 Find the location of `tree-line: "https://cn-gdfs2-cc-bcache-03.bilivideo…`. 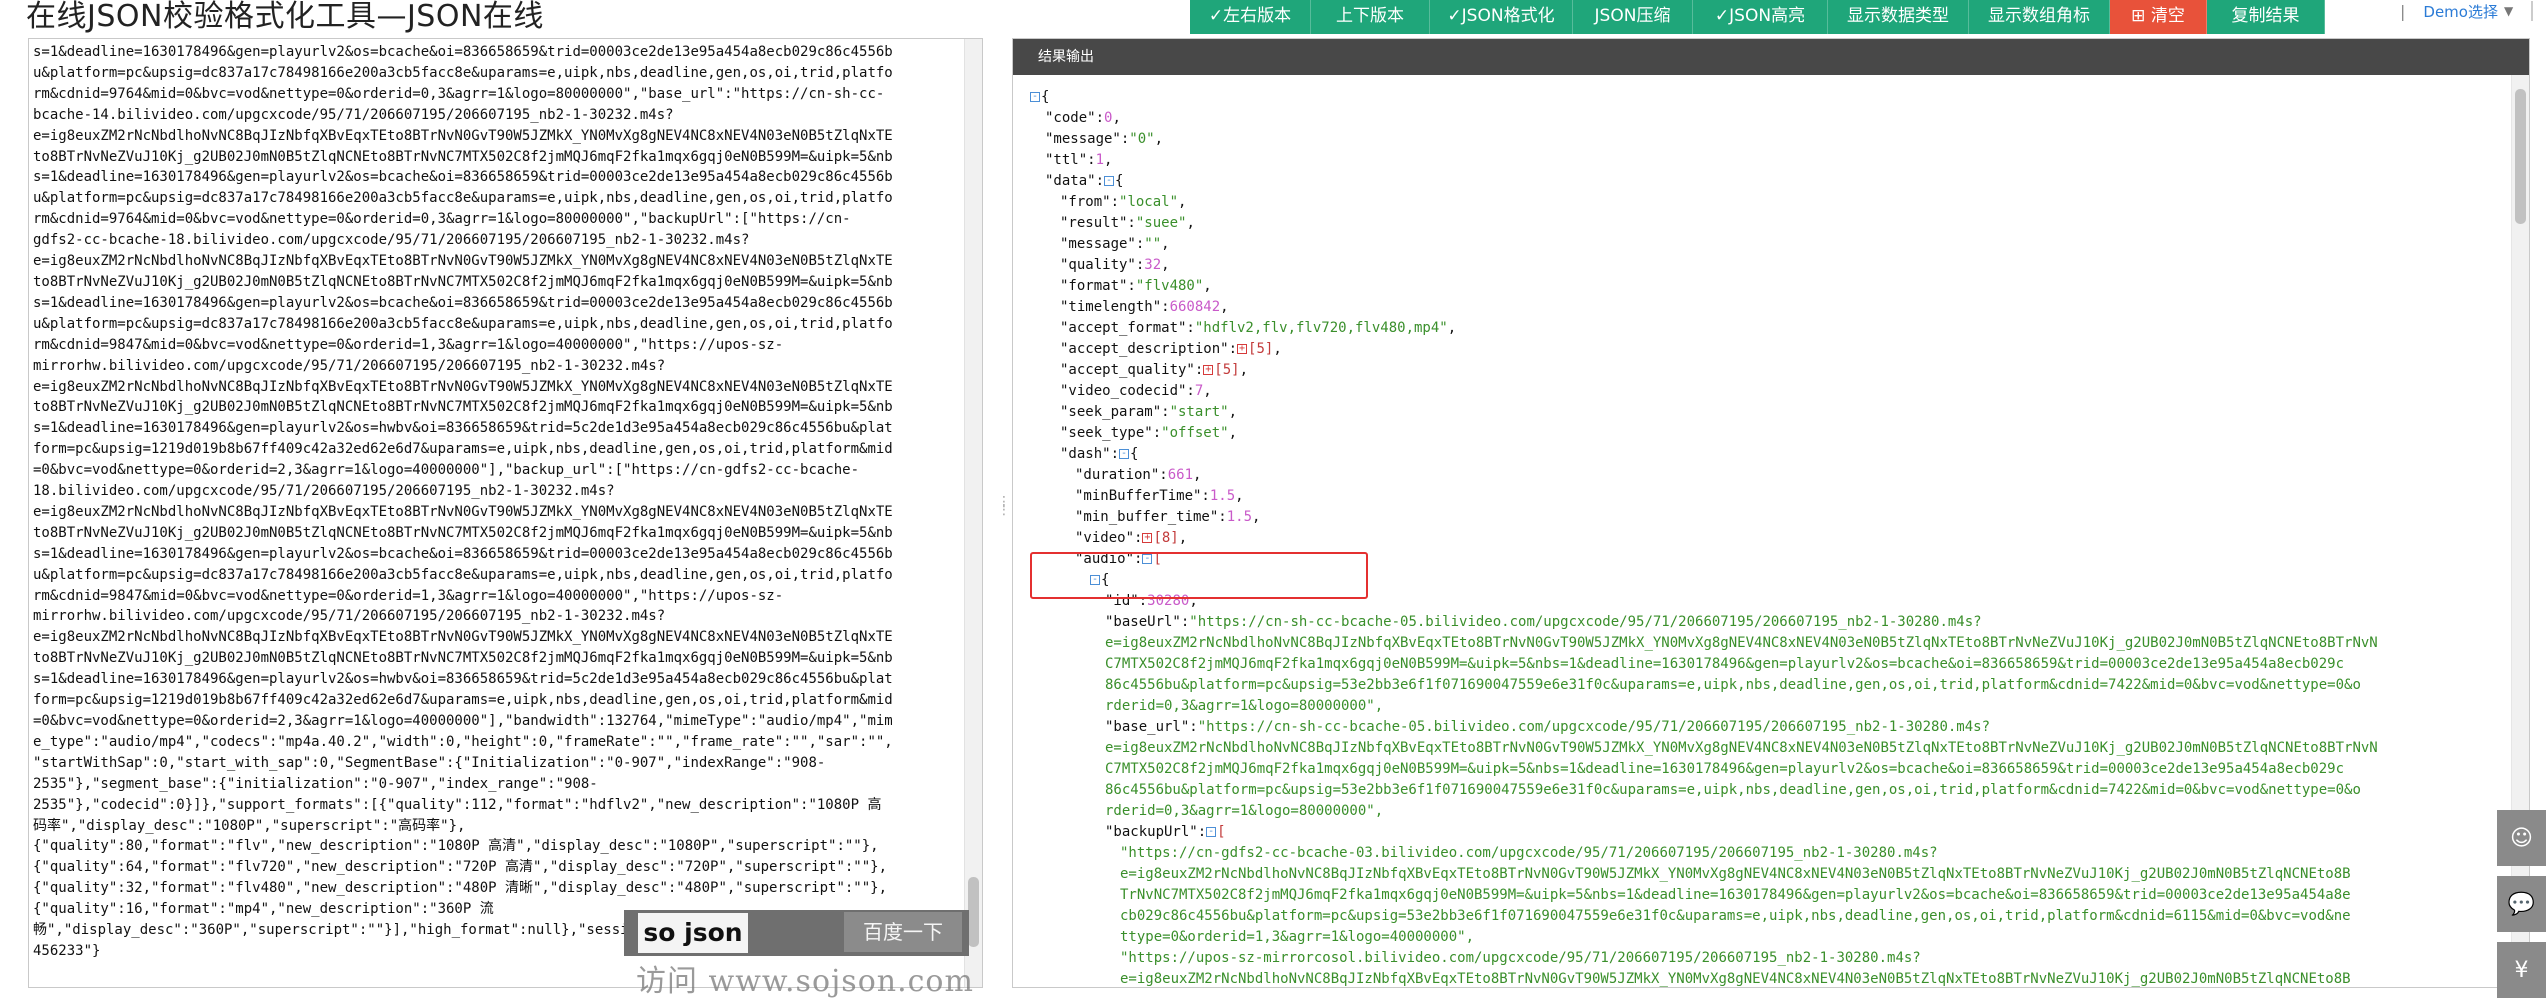

tree-line: "https://cn-gdfs2-cc-bcache-03.bilivideo… is located at coordinates (1763, 853).